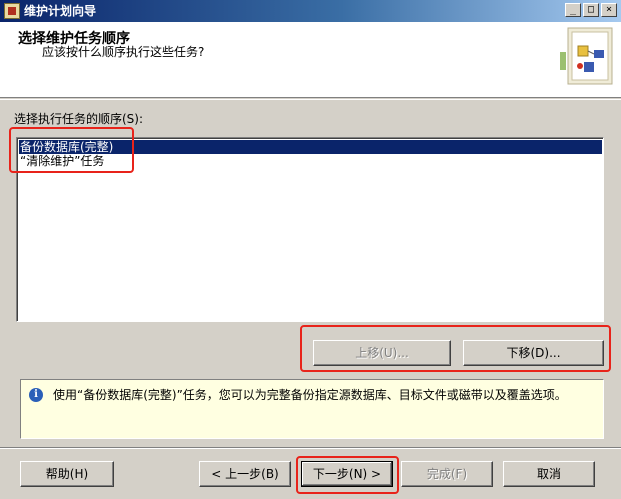  I want to click on wizard-graphic-icon, so click(586, 56).